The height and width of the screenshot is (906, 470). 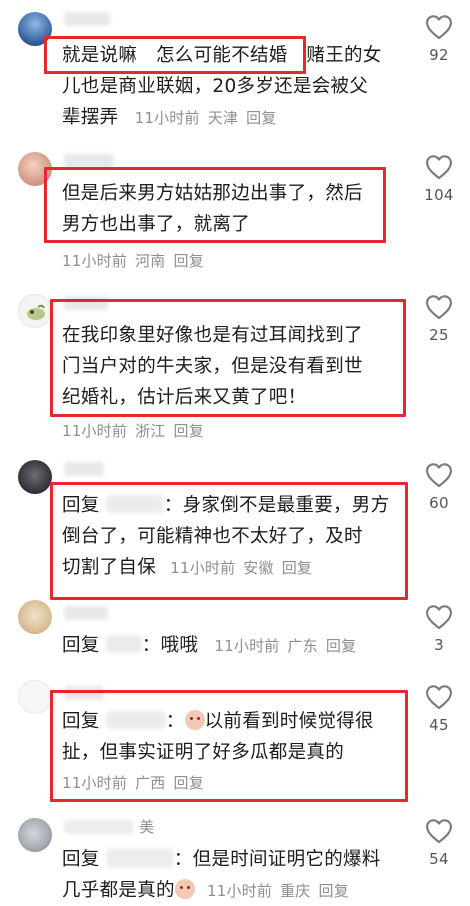 What do you see at coordinates (223, 118) in the screenshot?
I see `location: 天津` at bounding box center [223, 118].